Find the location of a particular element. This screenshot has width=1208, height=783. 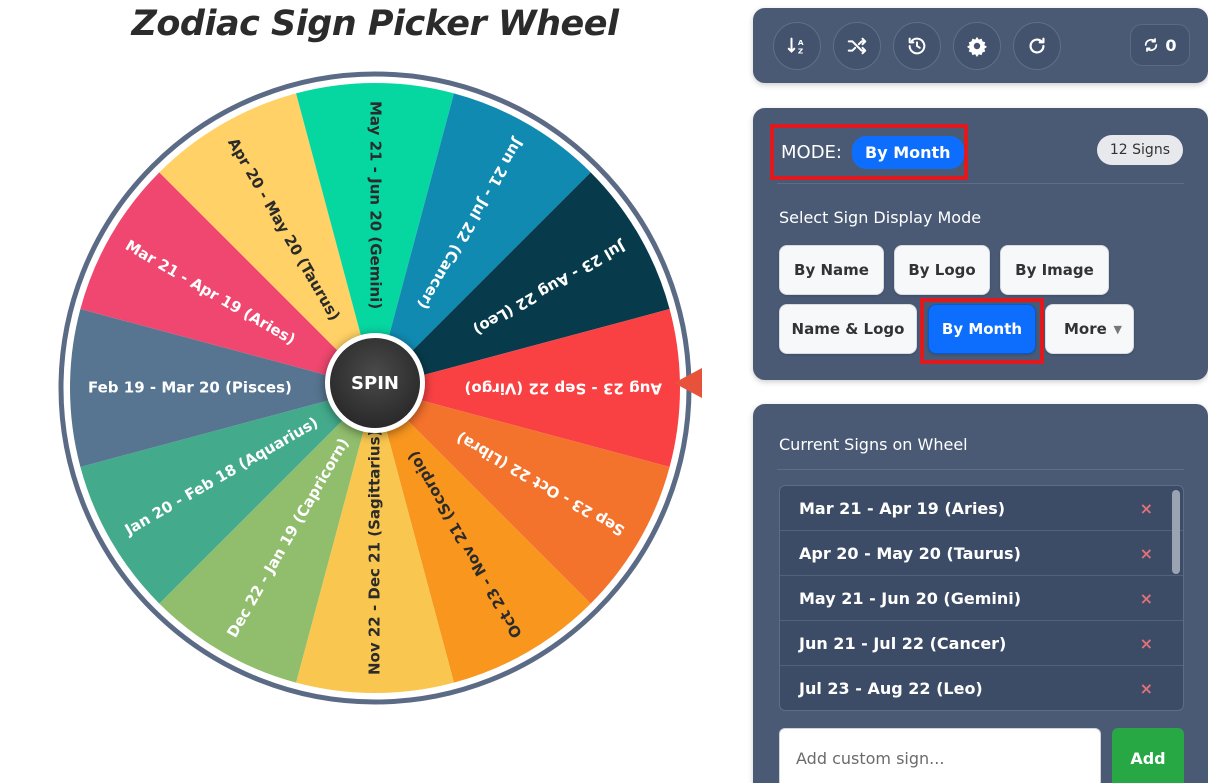

custom-sign-input is located at coordinates (940, 755).